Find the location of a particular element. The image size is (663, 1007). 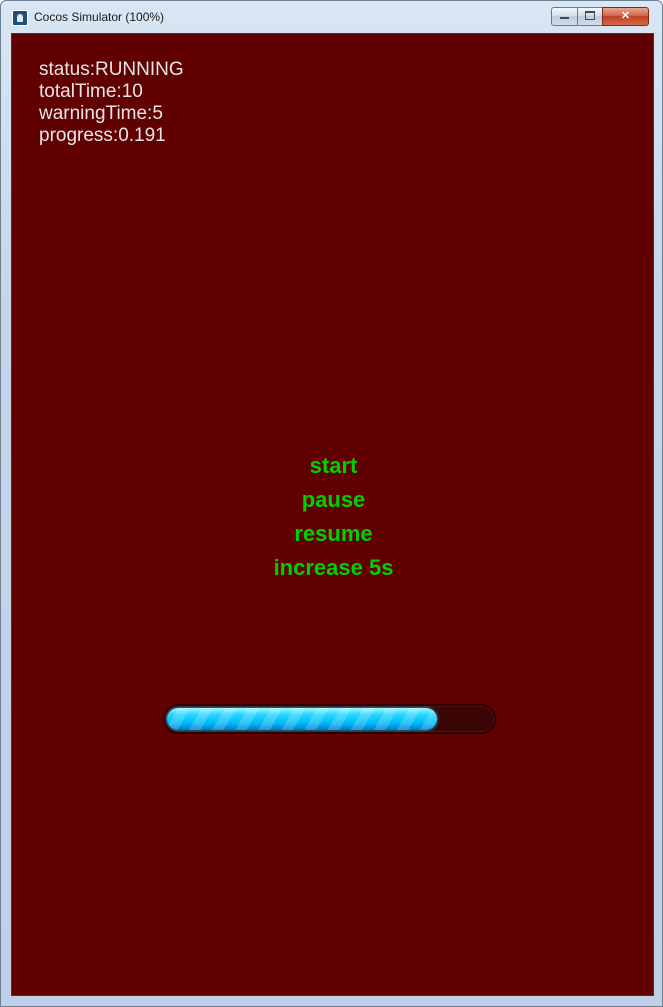

maximize-icon is located at coordinates (590, 15).